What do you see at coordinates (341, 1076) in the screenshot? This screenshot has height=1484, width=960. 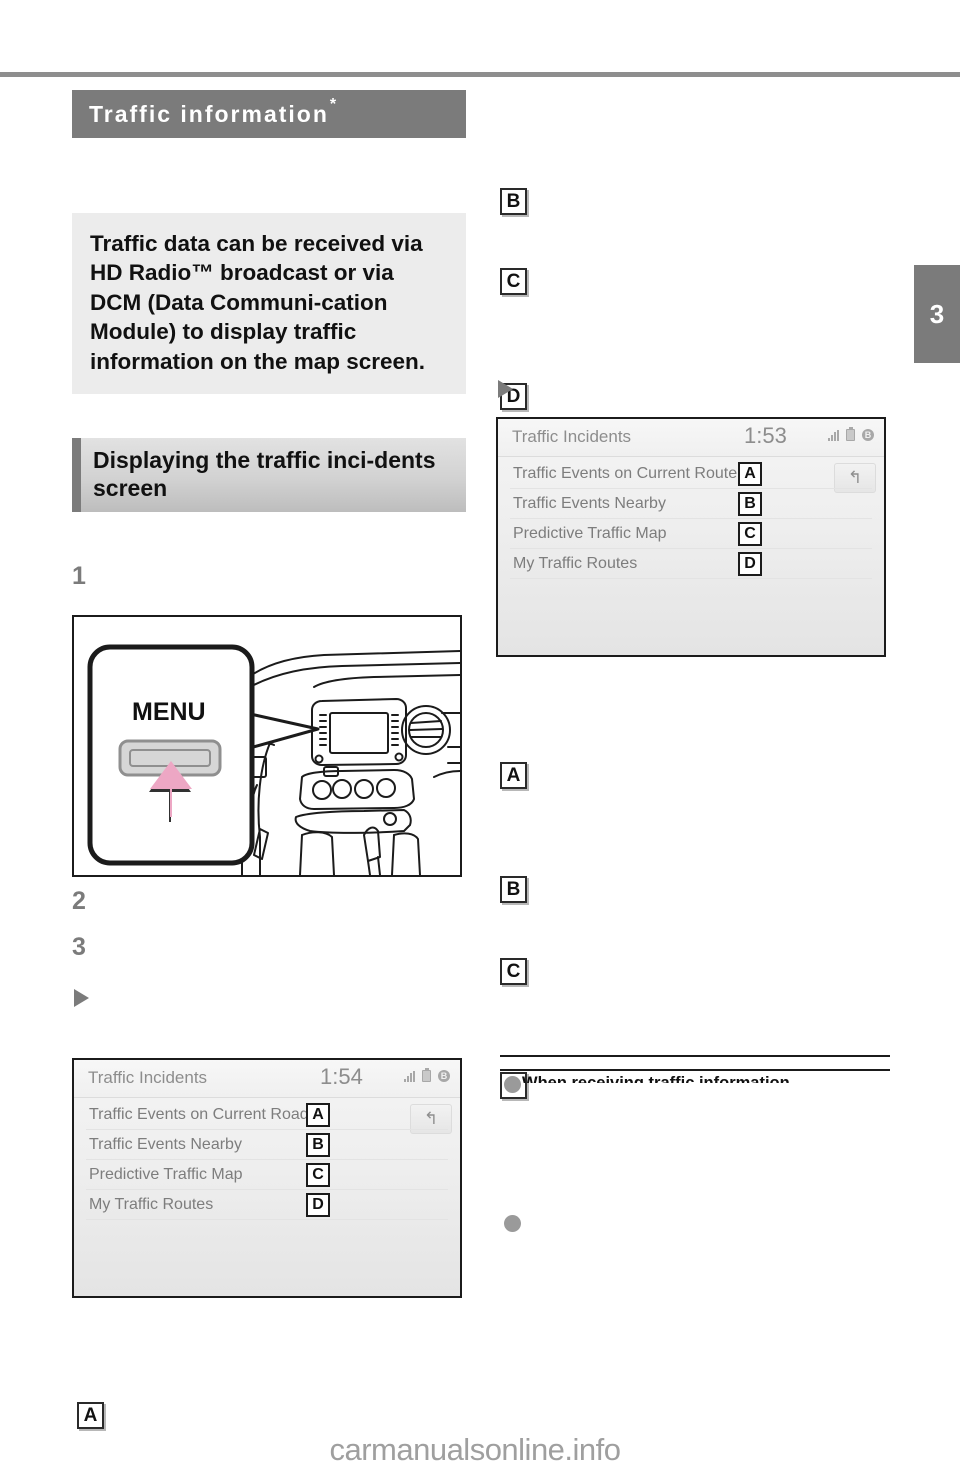 I see `screen-clock: 1:54` at bounding box center [341, 1076].